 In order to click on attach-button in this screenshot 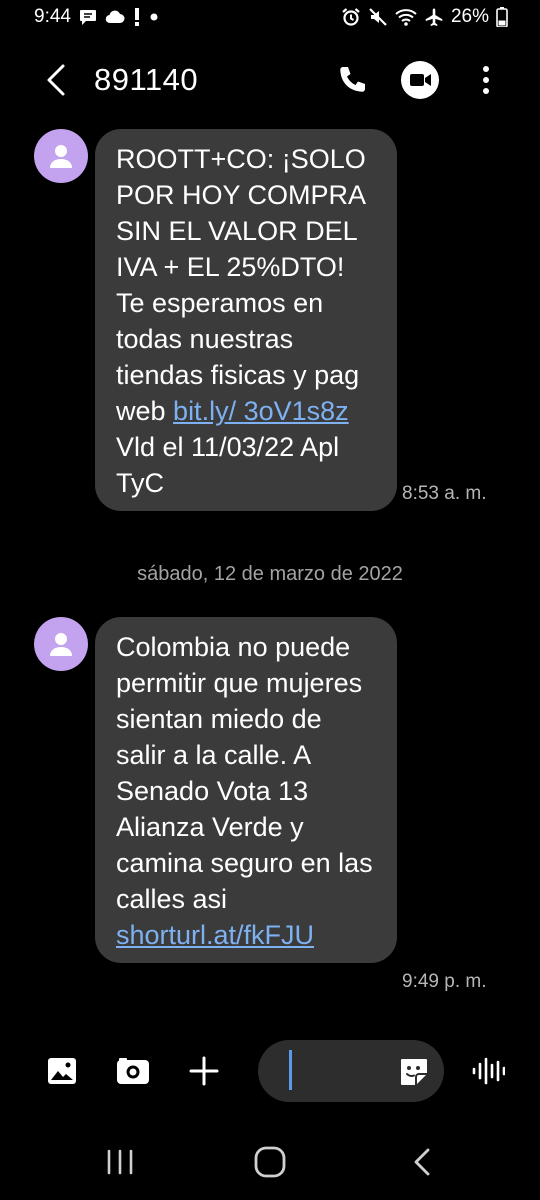, I will do `click(204, 1071)`.